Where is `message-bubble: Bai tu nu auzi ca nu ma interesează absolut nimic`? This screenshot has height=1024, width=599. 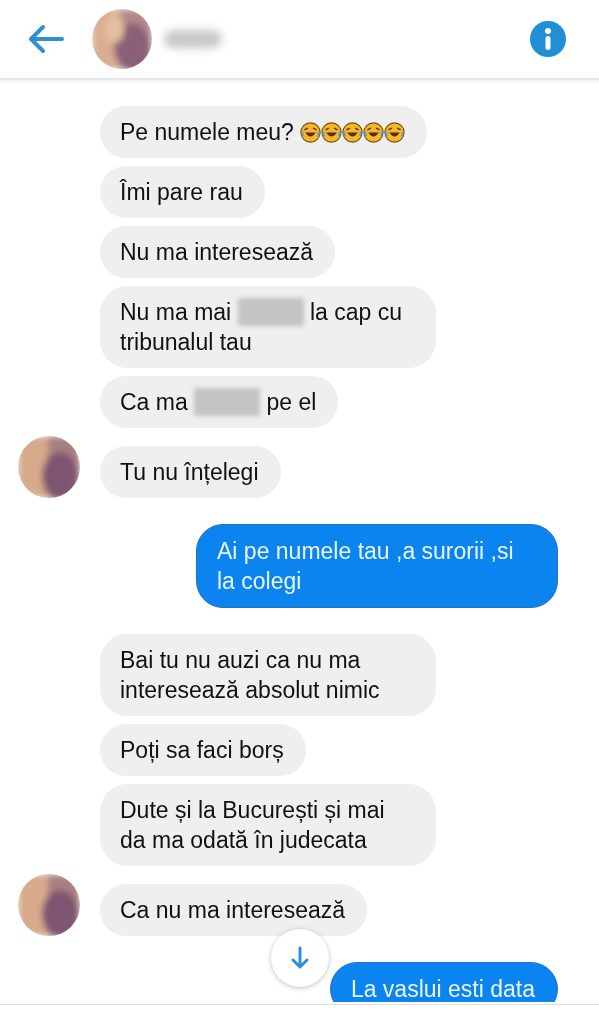 message-bubble: Bai tu nu auzi ca nu ma interesează absolut nimic is located at coordinates (268, 675).